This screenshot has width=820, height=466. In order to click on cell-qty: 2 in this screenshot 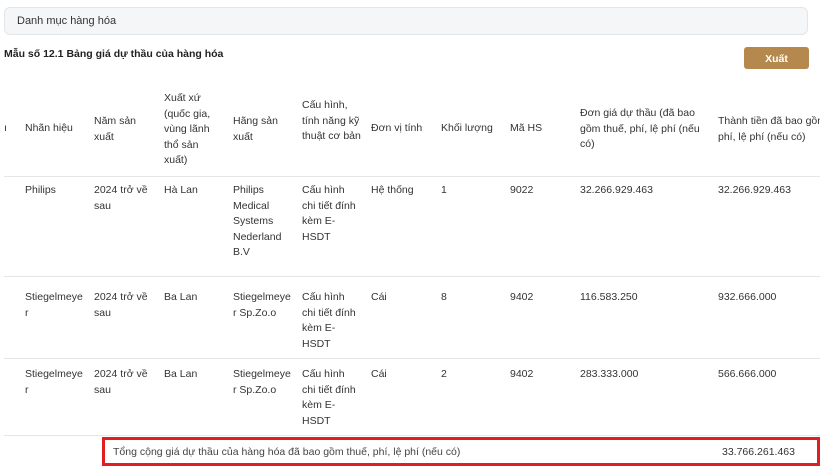, I will do `click(444, 374)`.